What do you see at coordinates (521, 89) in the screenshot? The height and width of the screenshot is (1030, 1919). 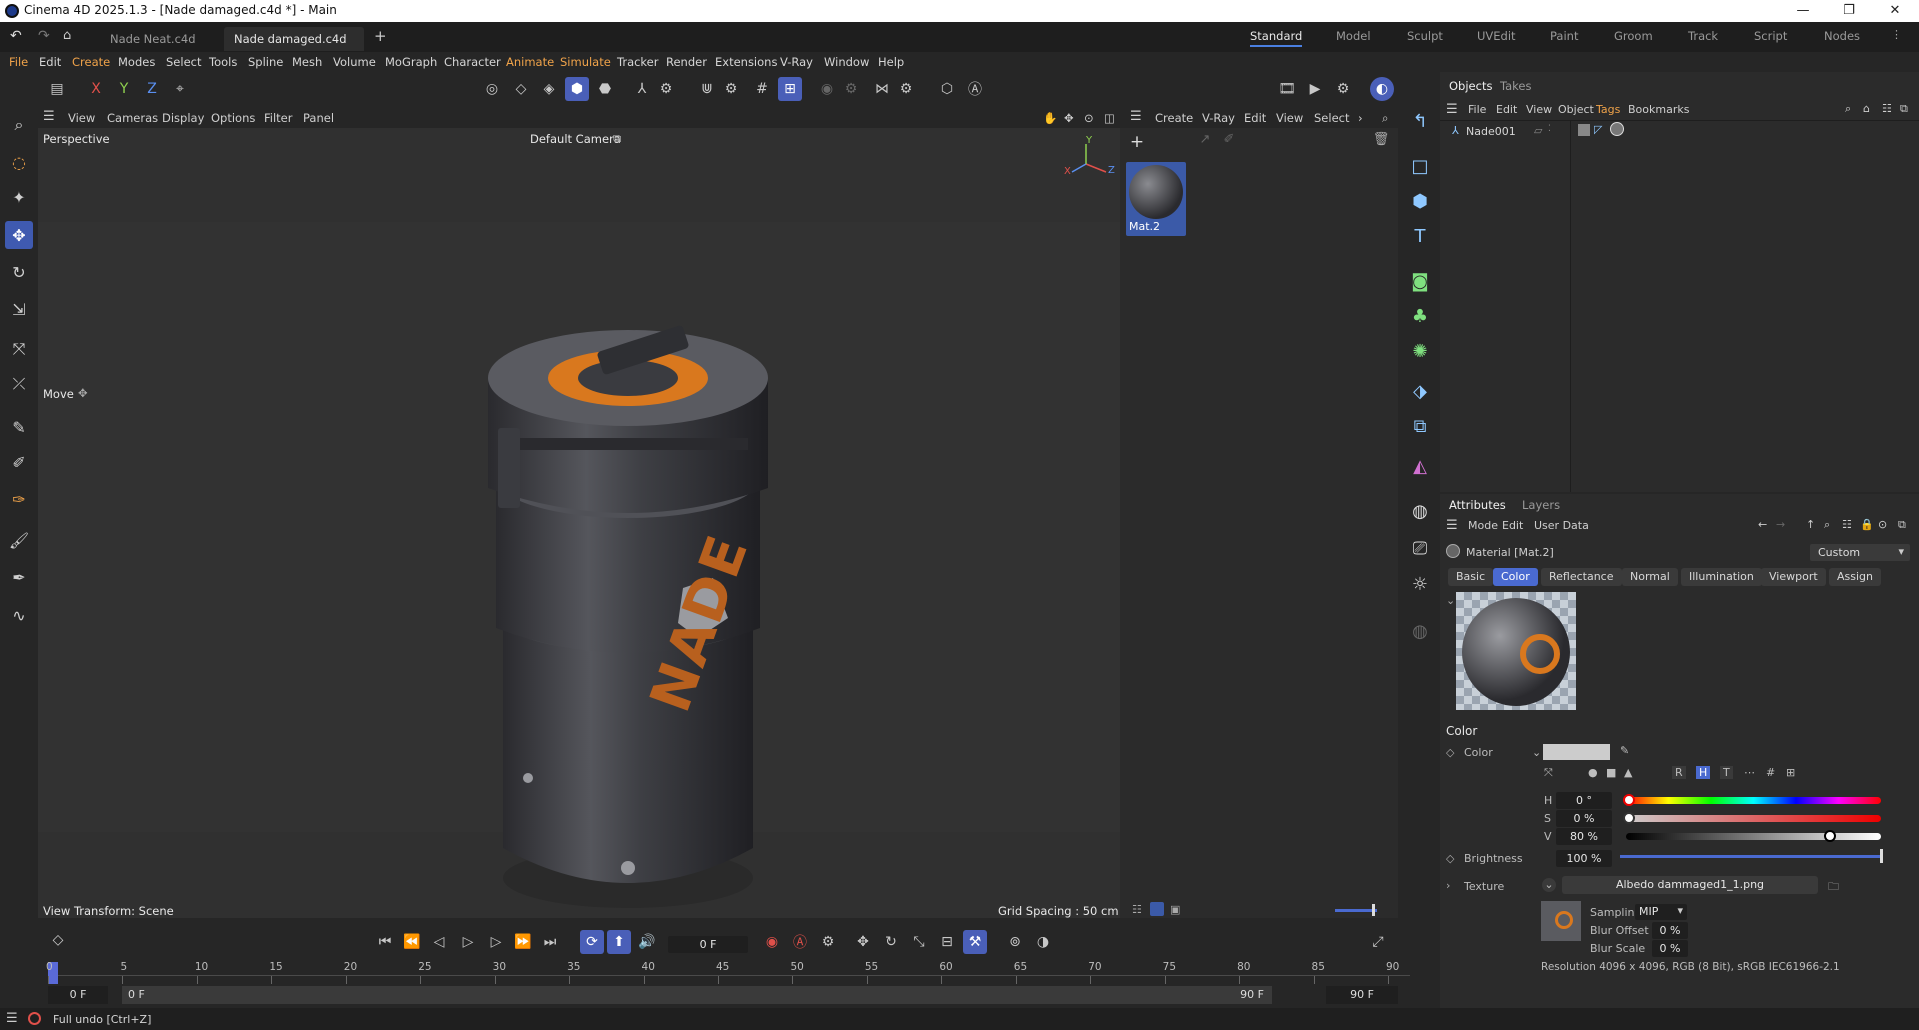 I see `edges-mode-icon: ◇` at bounding box center [521, 89].